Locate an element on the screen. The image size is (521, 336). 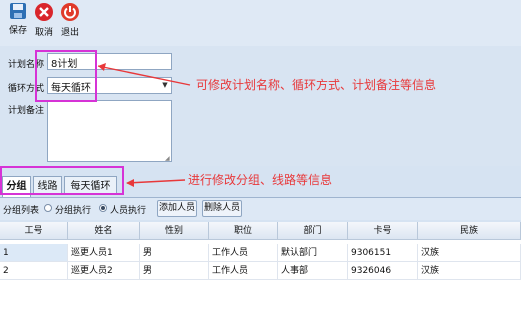
annotation-top: 可修改计划名称、循环方式、计划备注等信息 is located at coordinates (316, 85).